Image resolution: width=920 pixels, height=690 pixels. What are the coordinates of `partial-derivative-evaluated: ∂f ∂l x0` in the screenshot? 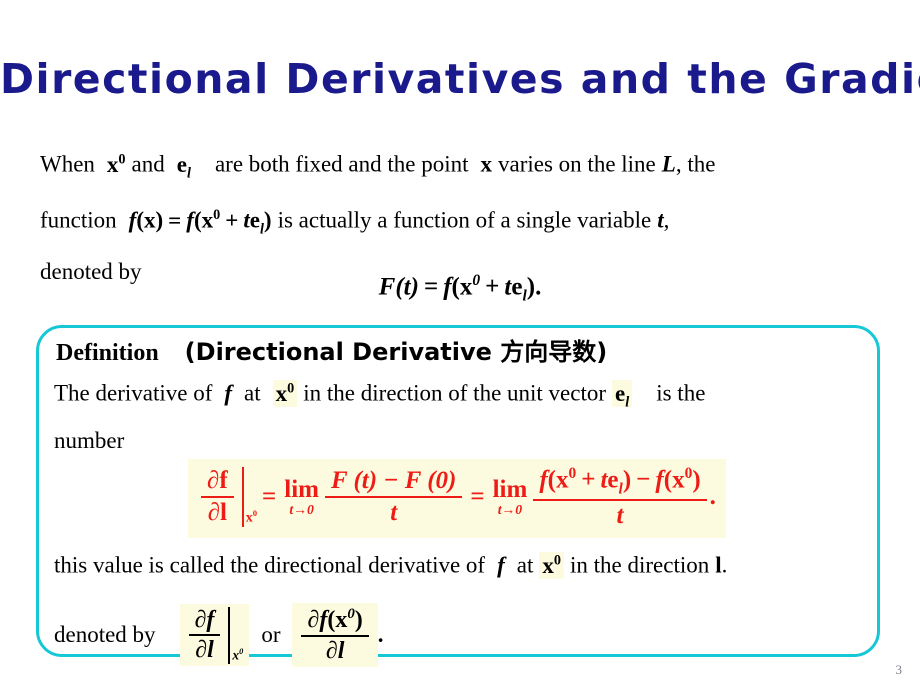 It's located at (228, 497).